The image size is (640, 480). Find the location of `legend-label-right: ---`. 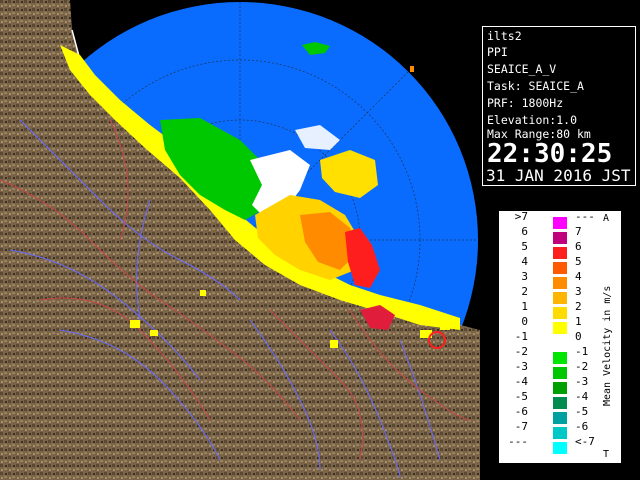

legend-label-right: --- is located at coordinates (585, 216).